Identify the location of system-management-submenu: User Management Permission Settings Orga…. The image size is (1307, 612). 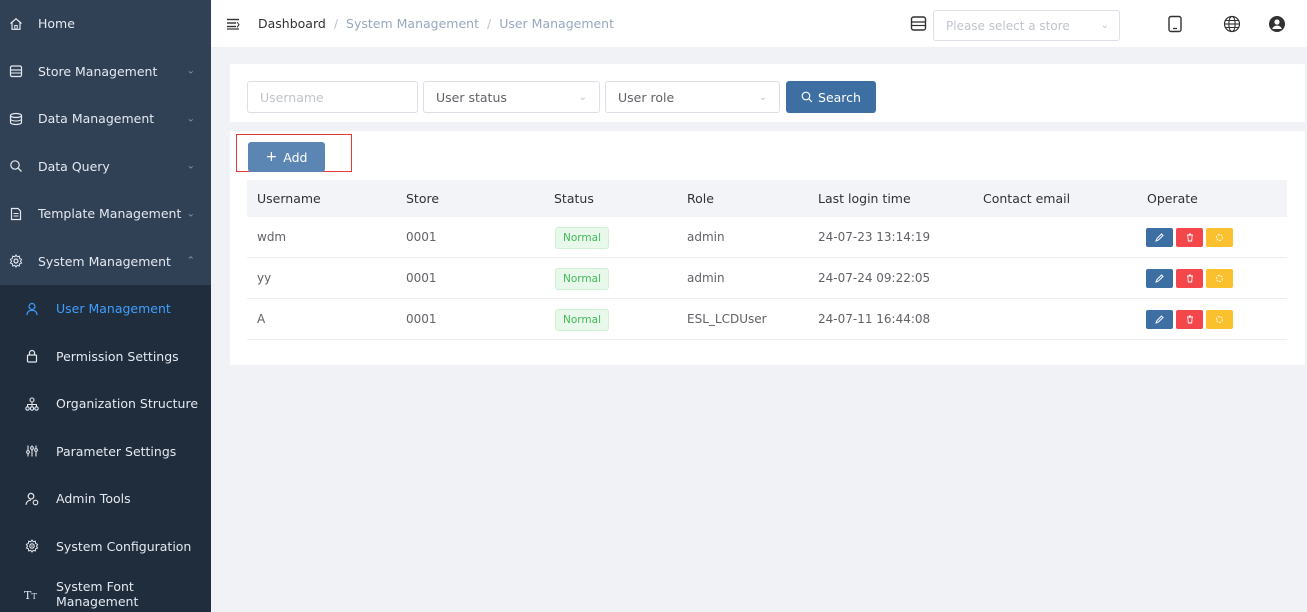
(105, 448).